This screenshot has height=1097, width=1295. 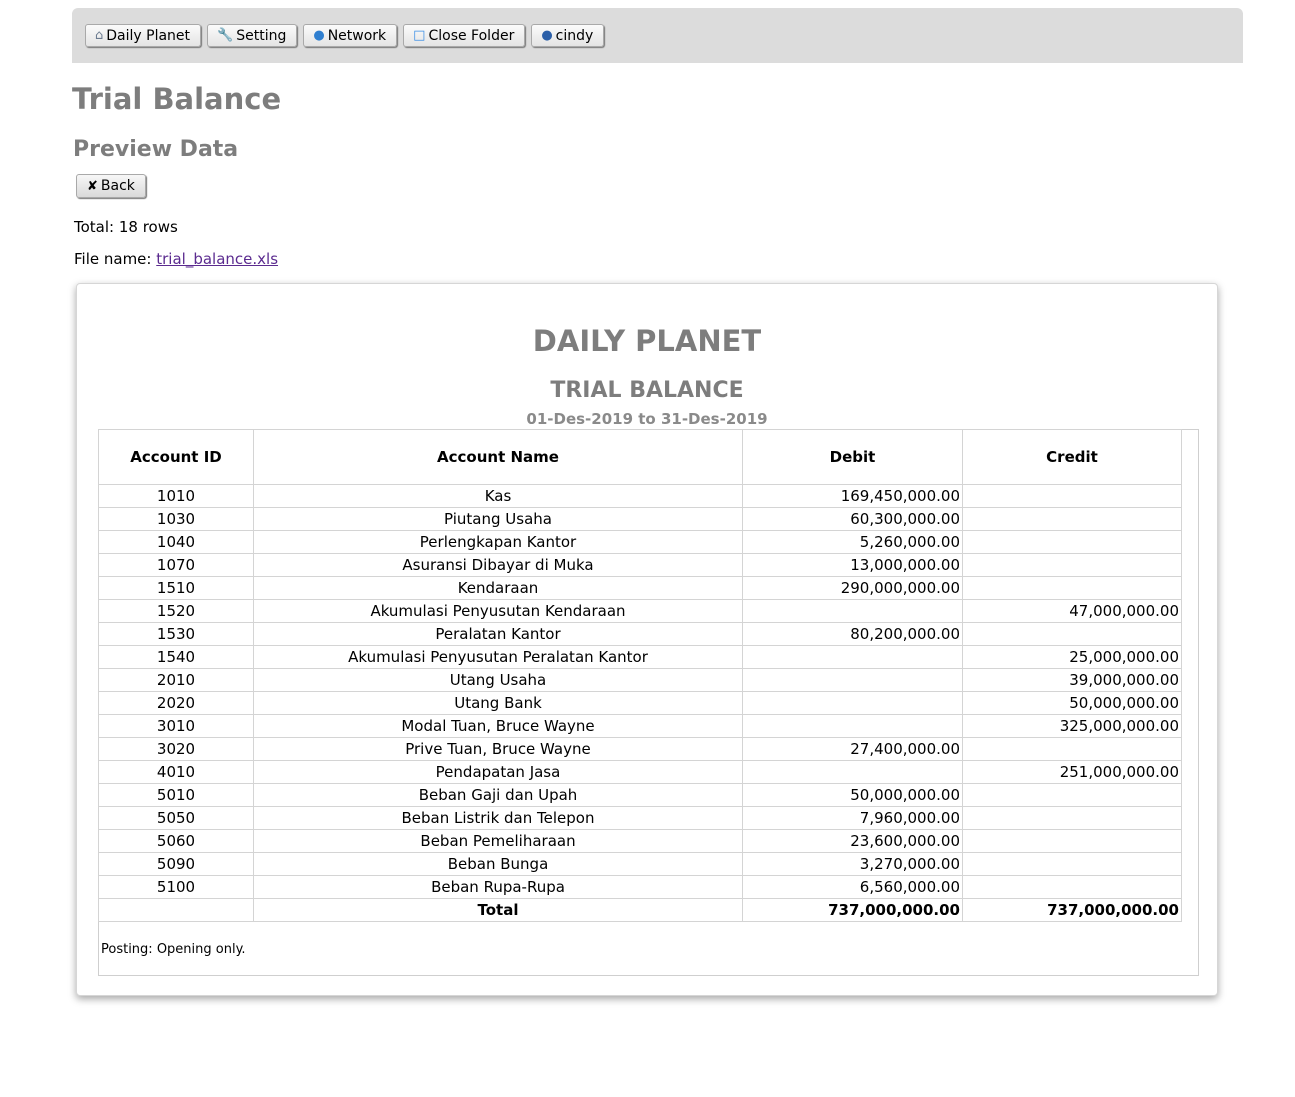 I want to click on table-cell: 290,000,000.00, so click(x=852, y=588).